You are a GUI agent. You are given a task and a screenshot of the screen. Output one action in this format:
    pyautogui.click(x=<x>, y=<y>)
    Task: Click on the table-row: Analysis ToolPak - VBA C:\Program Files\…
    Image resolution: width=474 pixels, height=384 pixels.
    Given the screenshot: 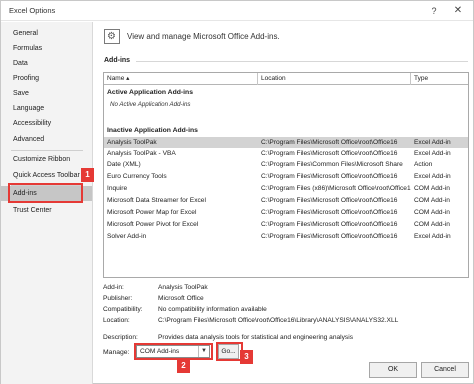 What is the action you would take?
    pyautogui.click(x=286, y=153)
    